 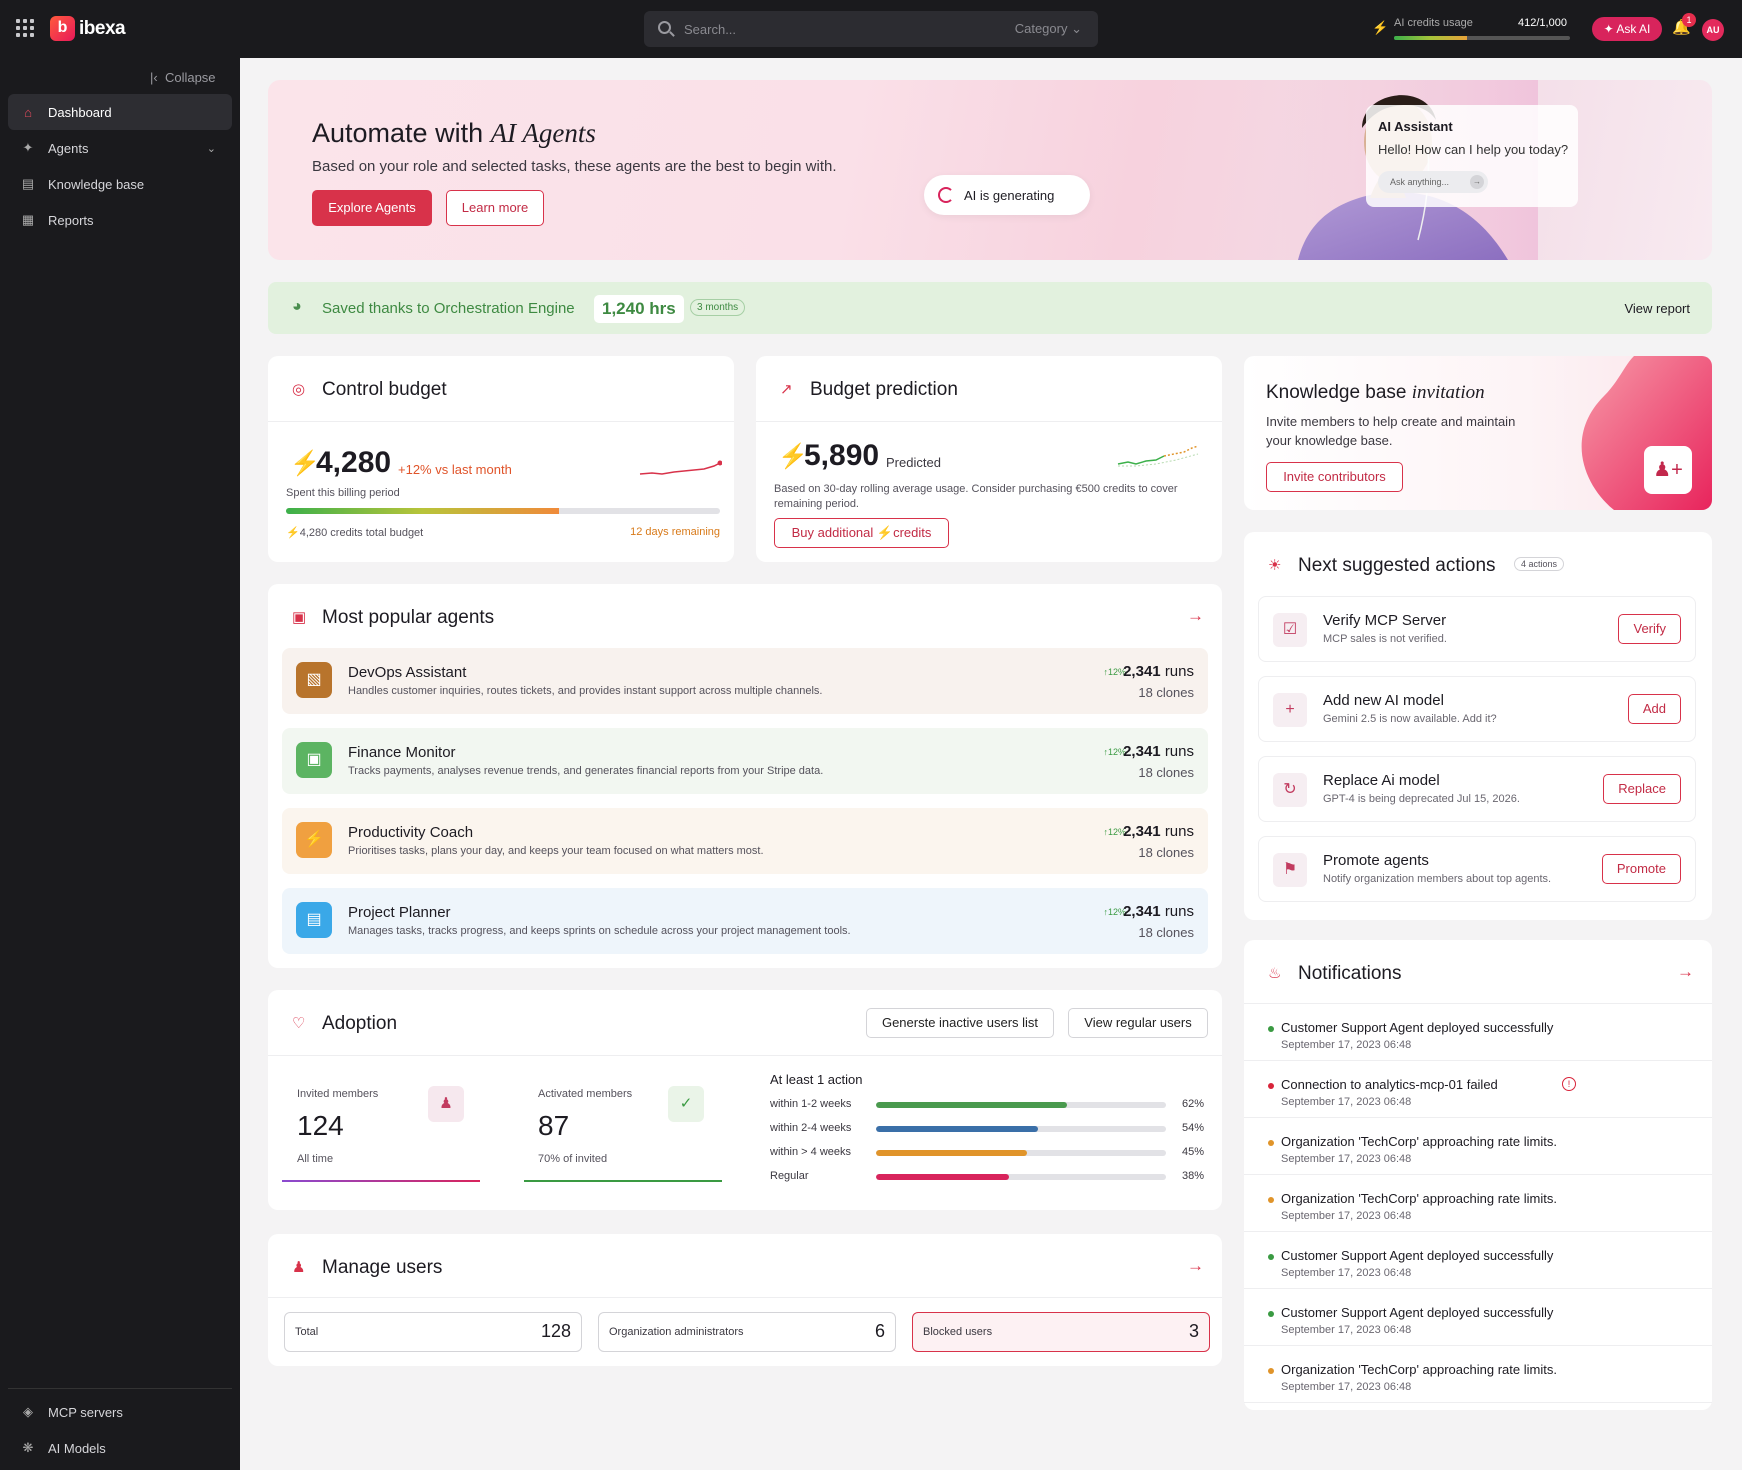 I want to click on ai-assistant-title: AI Assistant, so click(x=1415, y=126).